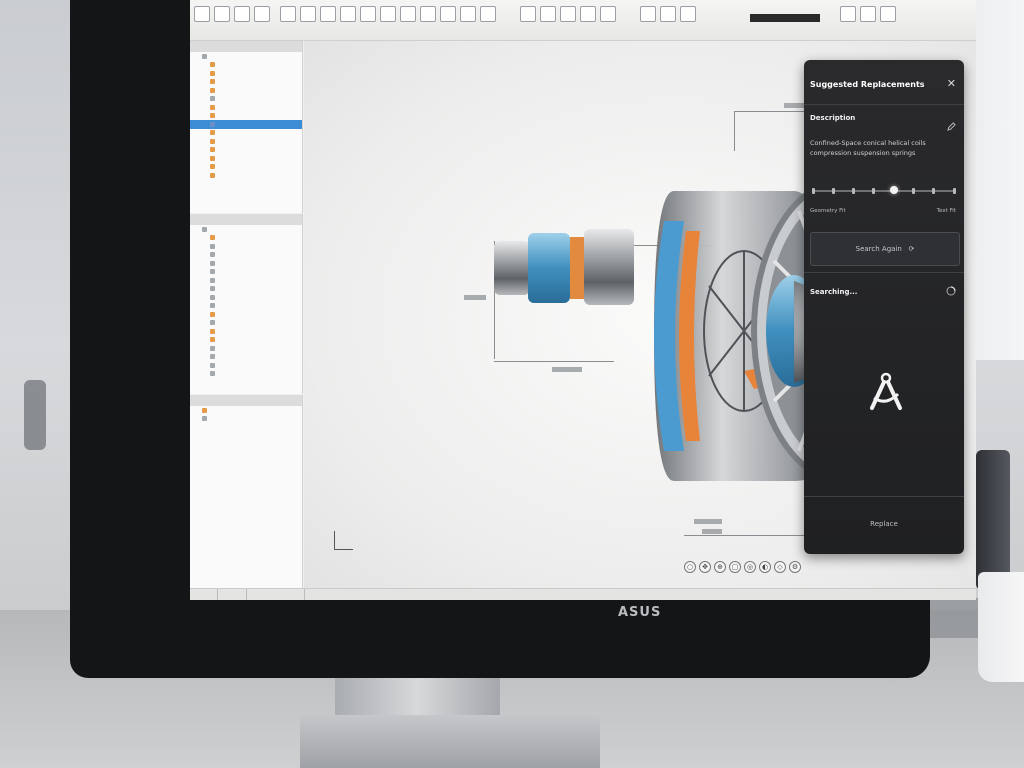  Describe the element at coordinates (690, 567) in the screenshot. I see `orbit-icon: ○` at that location.